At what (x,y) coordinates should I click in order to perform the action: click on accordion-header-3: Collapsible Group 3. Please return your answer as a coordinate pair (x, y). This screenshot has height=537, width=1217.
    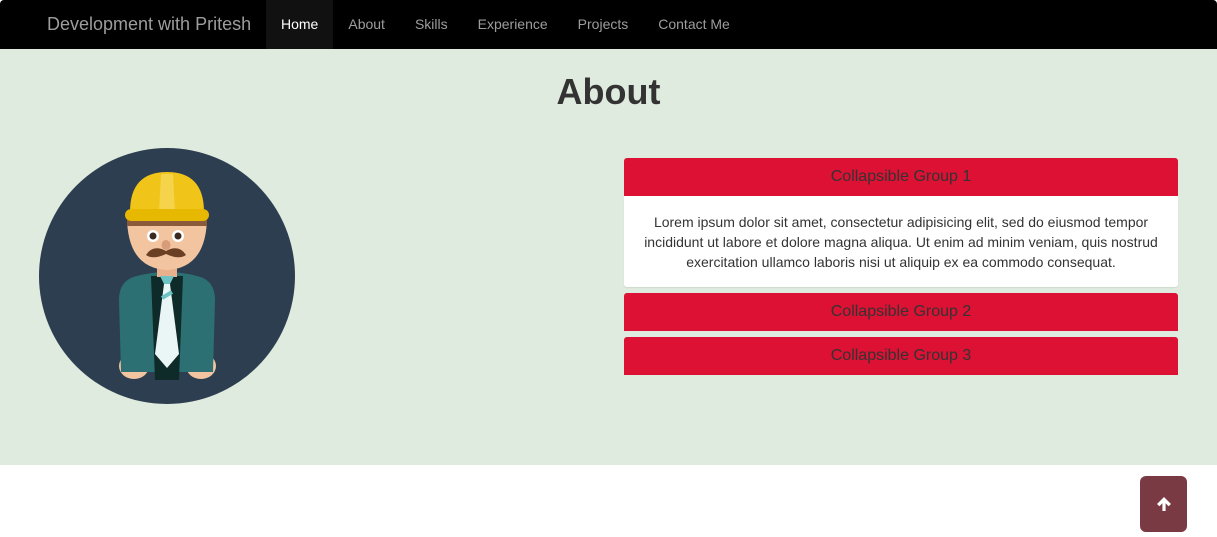
    Looking at the image, I should click on (901, 356).